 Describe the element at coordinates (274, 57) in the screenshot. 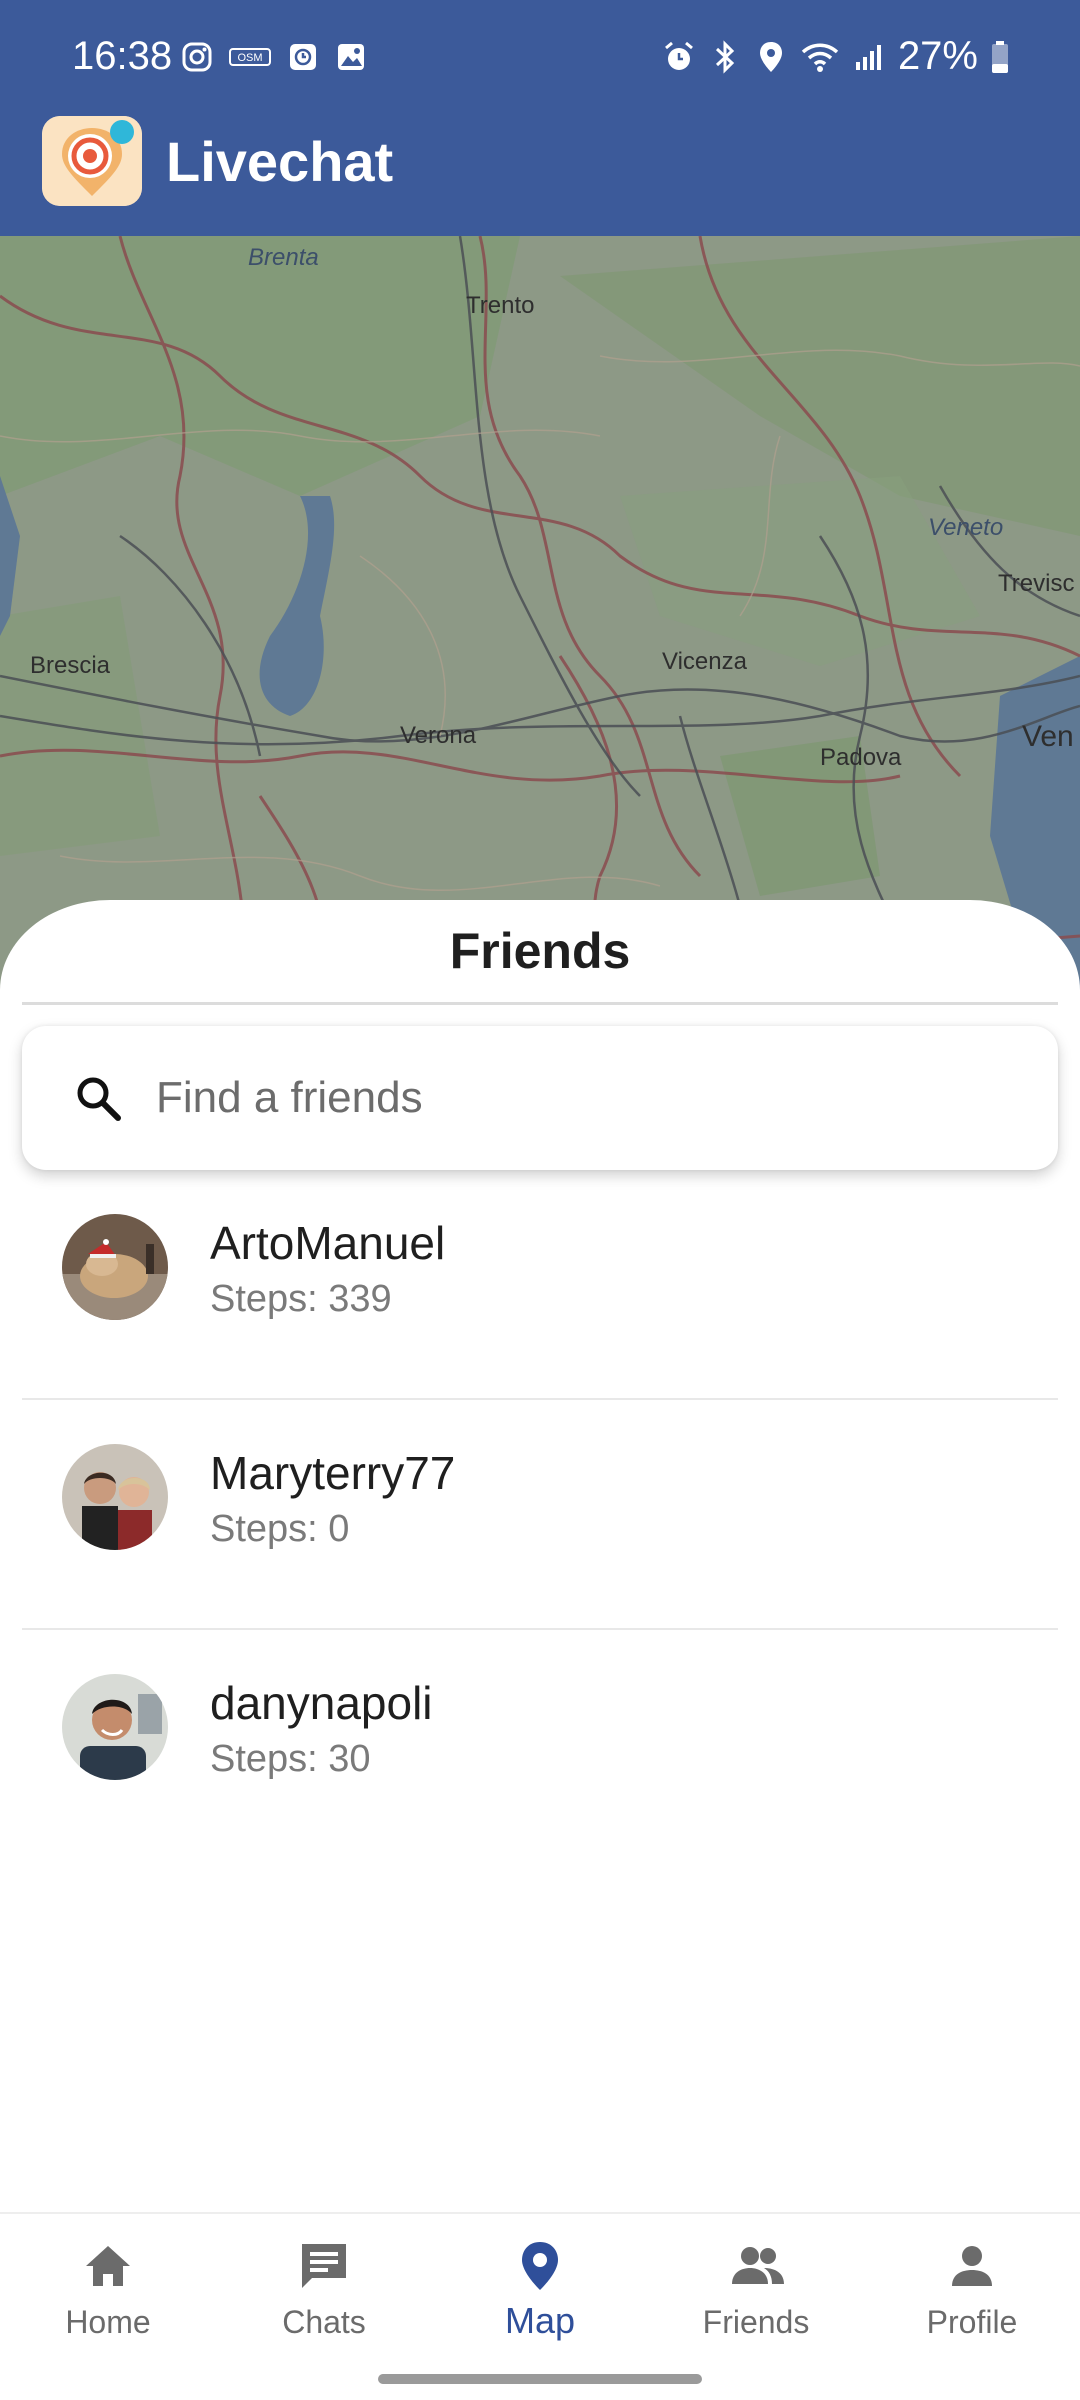

I see `status-left-icons: OSM` at that location.